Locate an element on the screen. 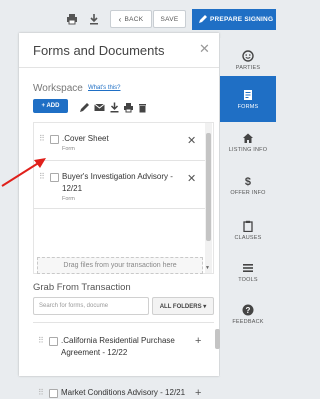 The image size is (320, 399). panel-title: Forms and Documents is located at coordinates (99, 50).